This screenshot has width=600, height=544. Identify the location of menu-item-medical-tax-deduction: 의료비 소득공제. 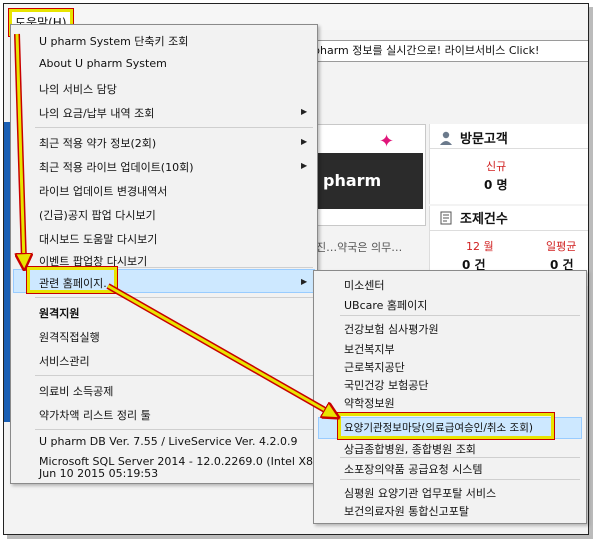
(76, 391).